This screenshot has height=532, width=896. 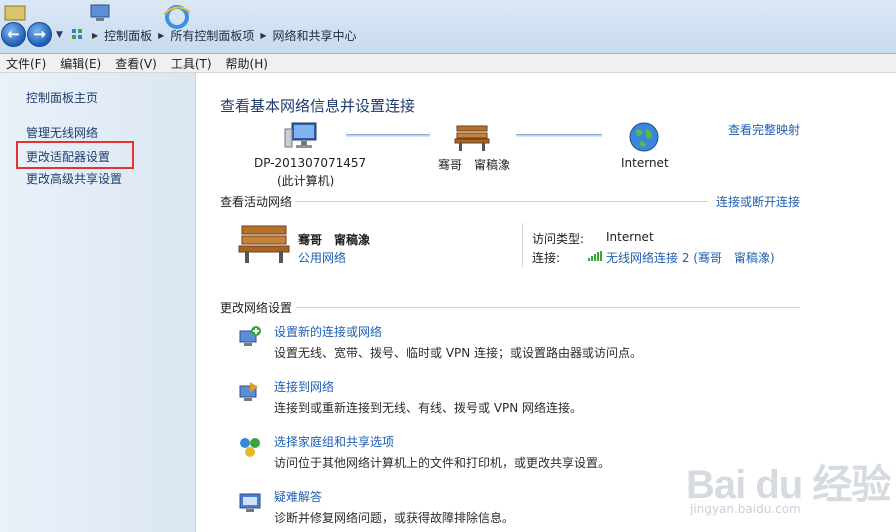 I want to click on task-title-link: 连接到网络, so click(x=304, y=386).